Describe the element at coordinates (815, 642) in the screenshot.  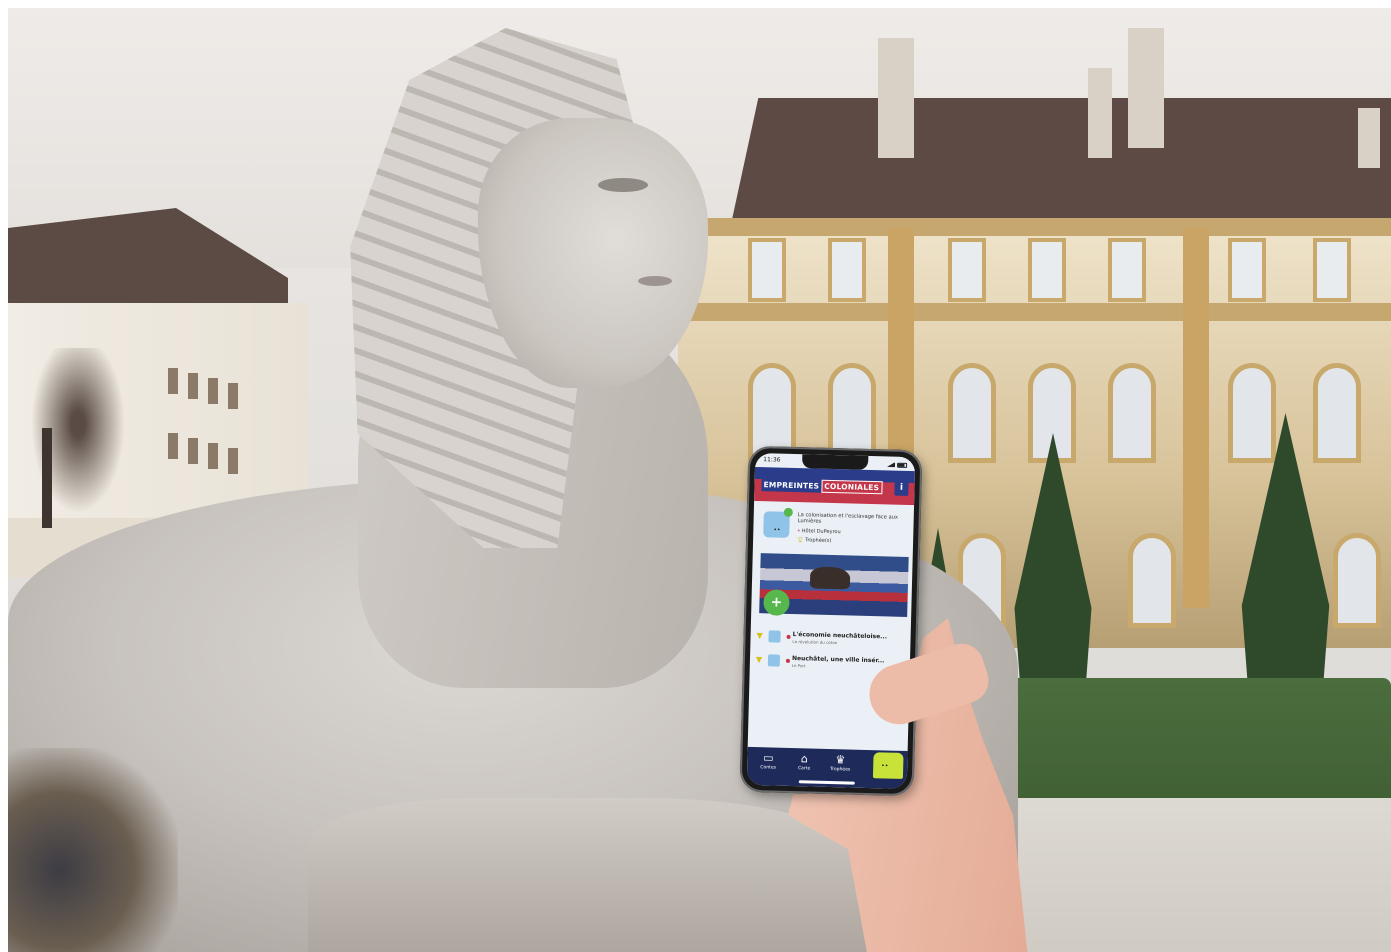
I see `list-item-subtitle: La révolution du coton` at that location.